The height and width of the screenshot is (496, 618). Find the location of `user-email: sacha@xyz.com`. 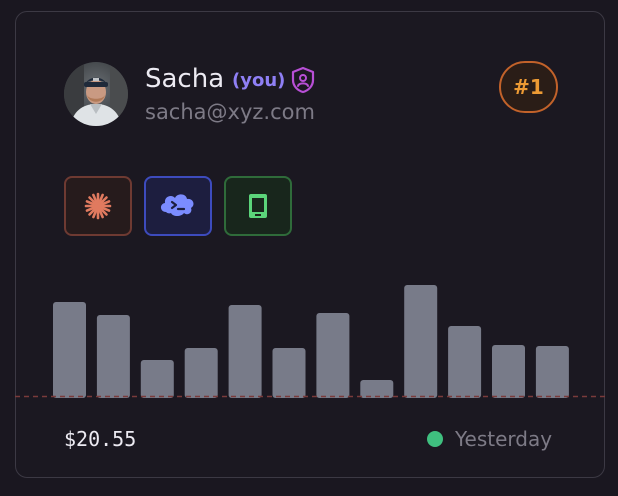

user-email: sacha@xyz.com is located at coordinates (230, 112).